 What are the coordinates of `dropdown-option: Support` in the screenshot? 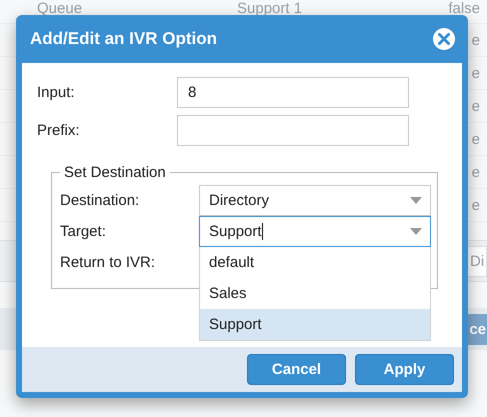 It's located at (315, 324).